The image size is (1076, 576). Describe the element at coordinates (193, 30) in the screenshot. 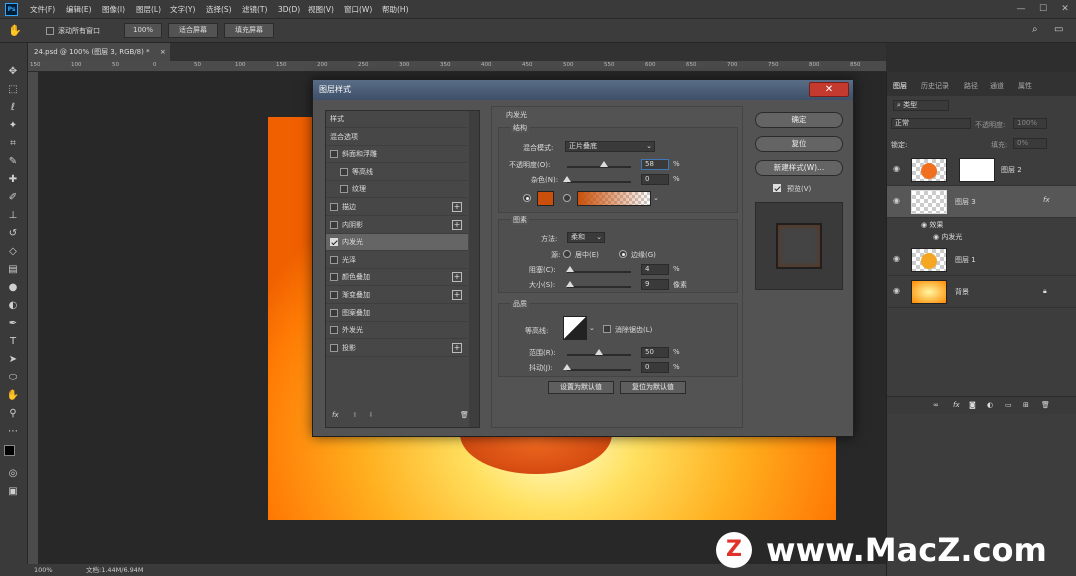

I see `fit-screen-button: 适合屏幕` at that location.